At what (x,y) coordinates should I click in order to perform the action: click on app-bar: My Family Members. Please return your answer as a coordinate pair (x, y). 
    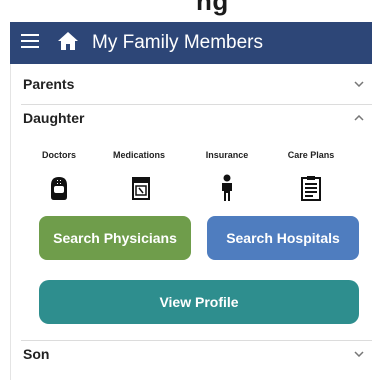
    Looking at the image, I should click on (191, 43).